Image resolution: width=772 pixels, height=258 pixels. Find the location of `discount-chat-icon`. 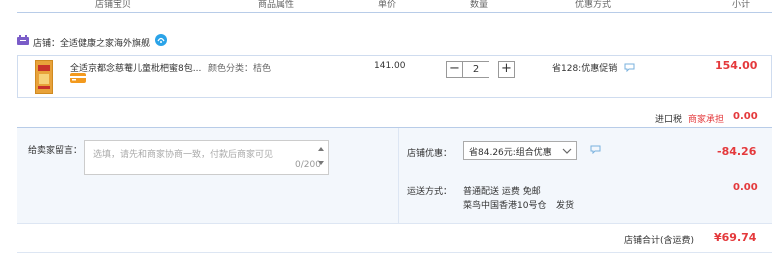

discount-chat-icon is located at coordinates (595, 150).